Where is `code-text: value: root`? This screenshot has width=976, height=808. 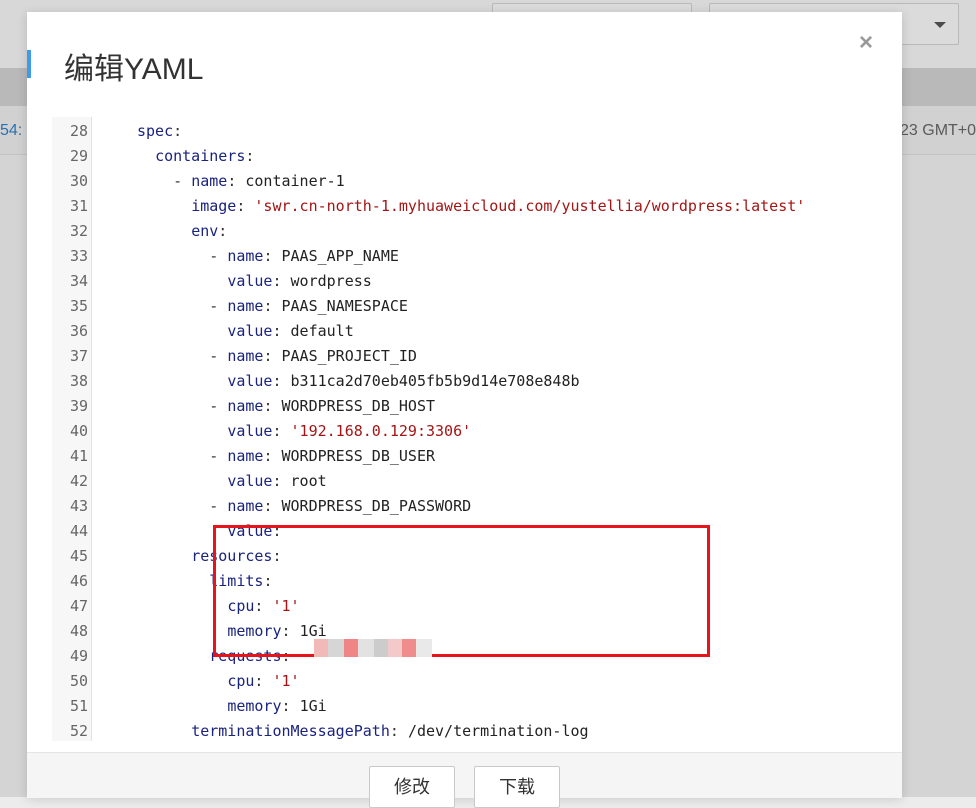 code-text: value: root is located at coordinates (231, 481).